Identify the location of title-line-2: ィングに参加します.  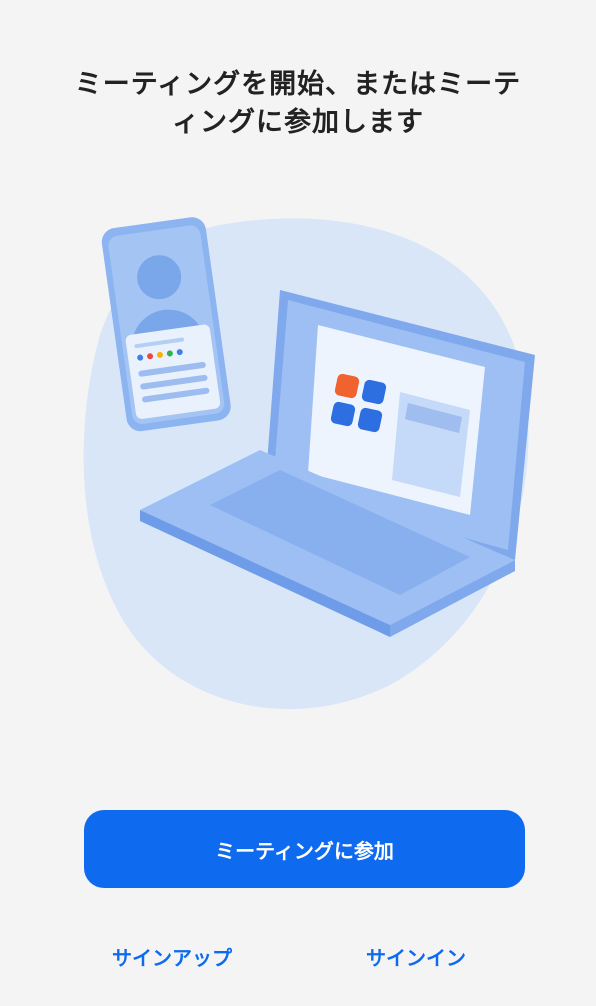
(298, 122).